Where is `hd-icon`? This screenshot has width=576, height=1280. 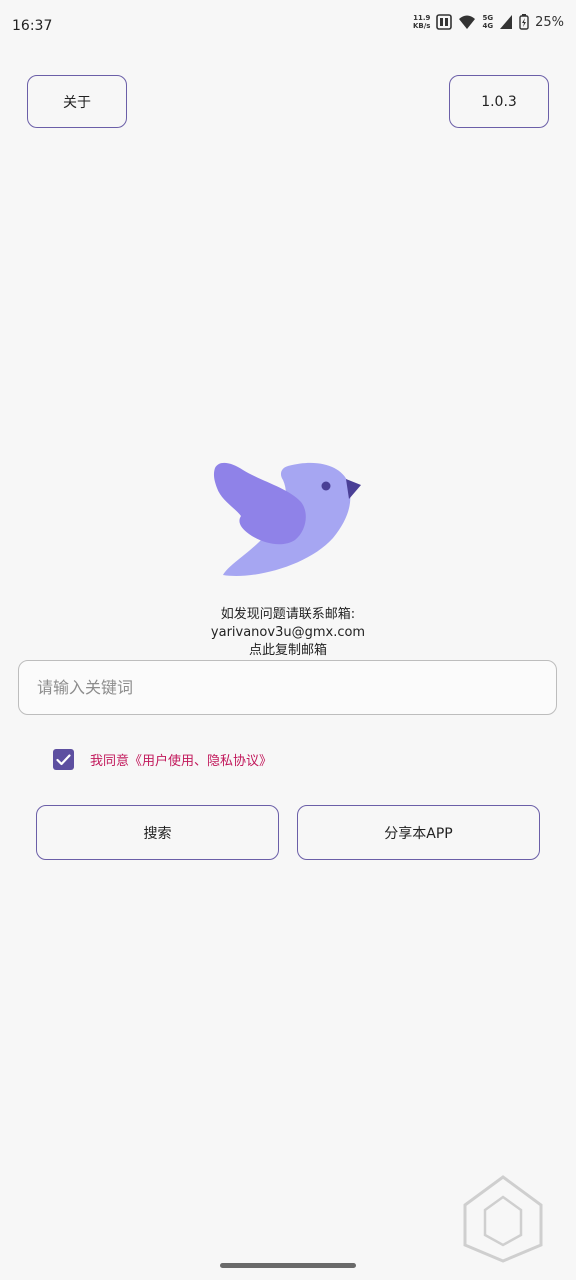 hd-icon is located at coordinates (444, 22).